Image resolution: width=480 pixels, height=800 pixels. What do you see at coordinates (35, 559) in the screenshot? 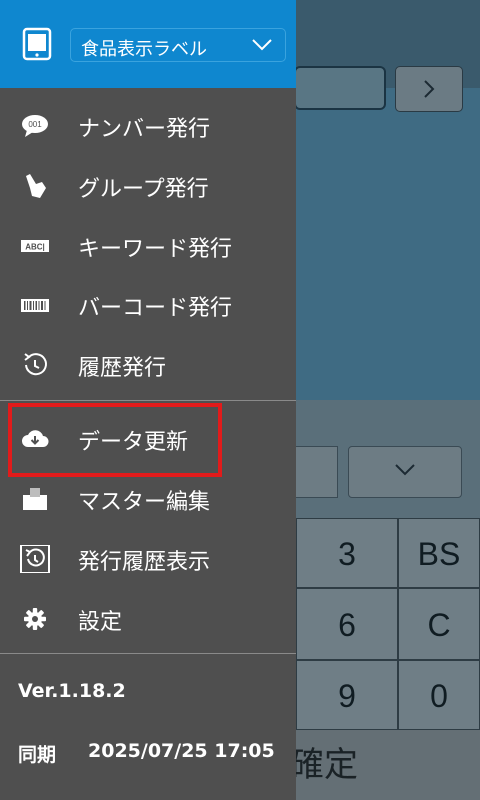
I see `history-box-icon` at bounding box center [35, 559].